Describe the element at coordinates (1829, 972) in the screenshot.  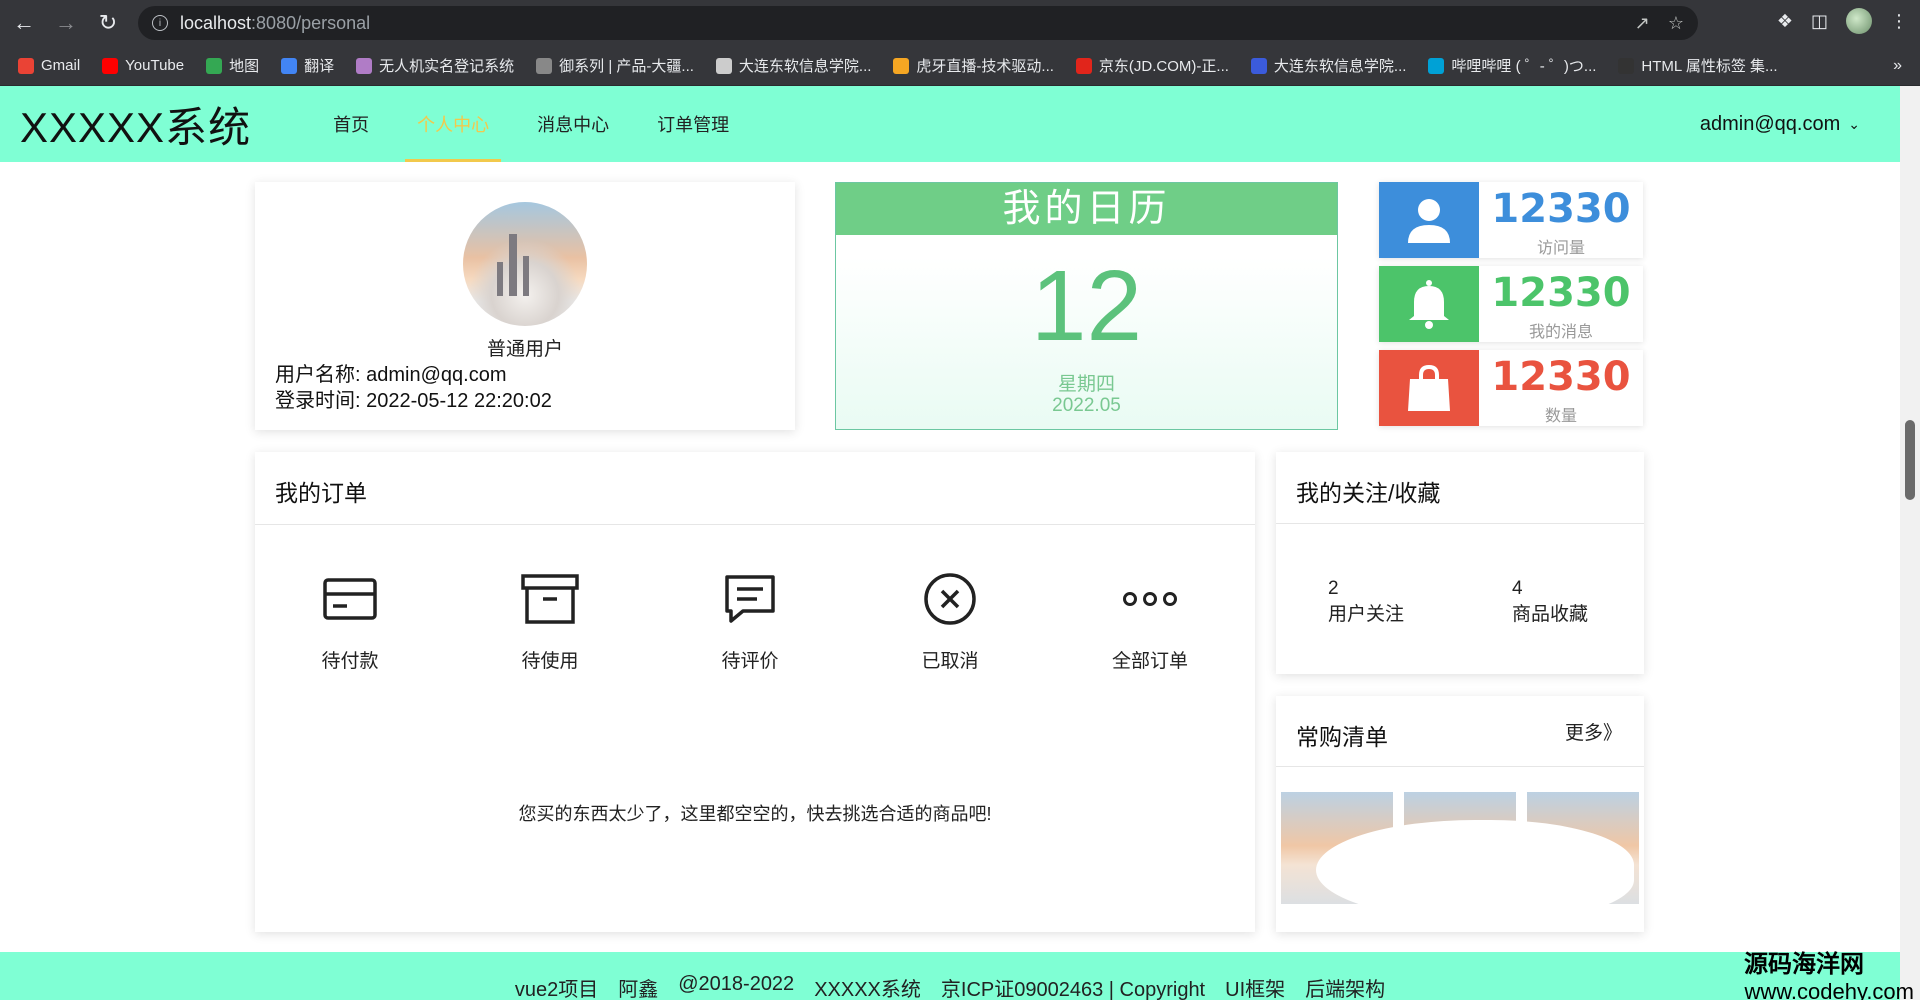
I see `watermark: 源码海洋网 www.codehy.com` at that location.